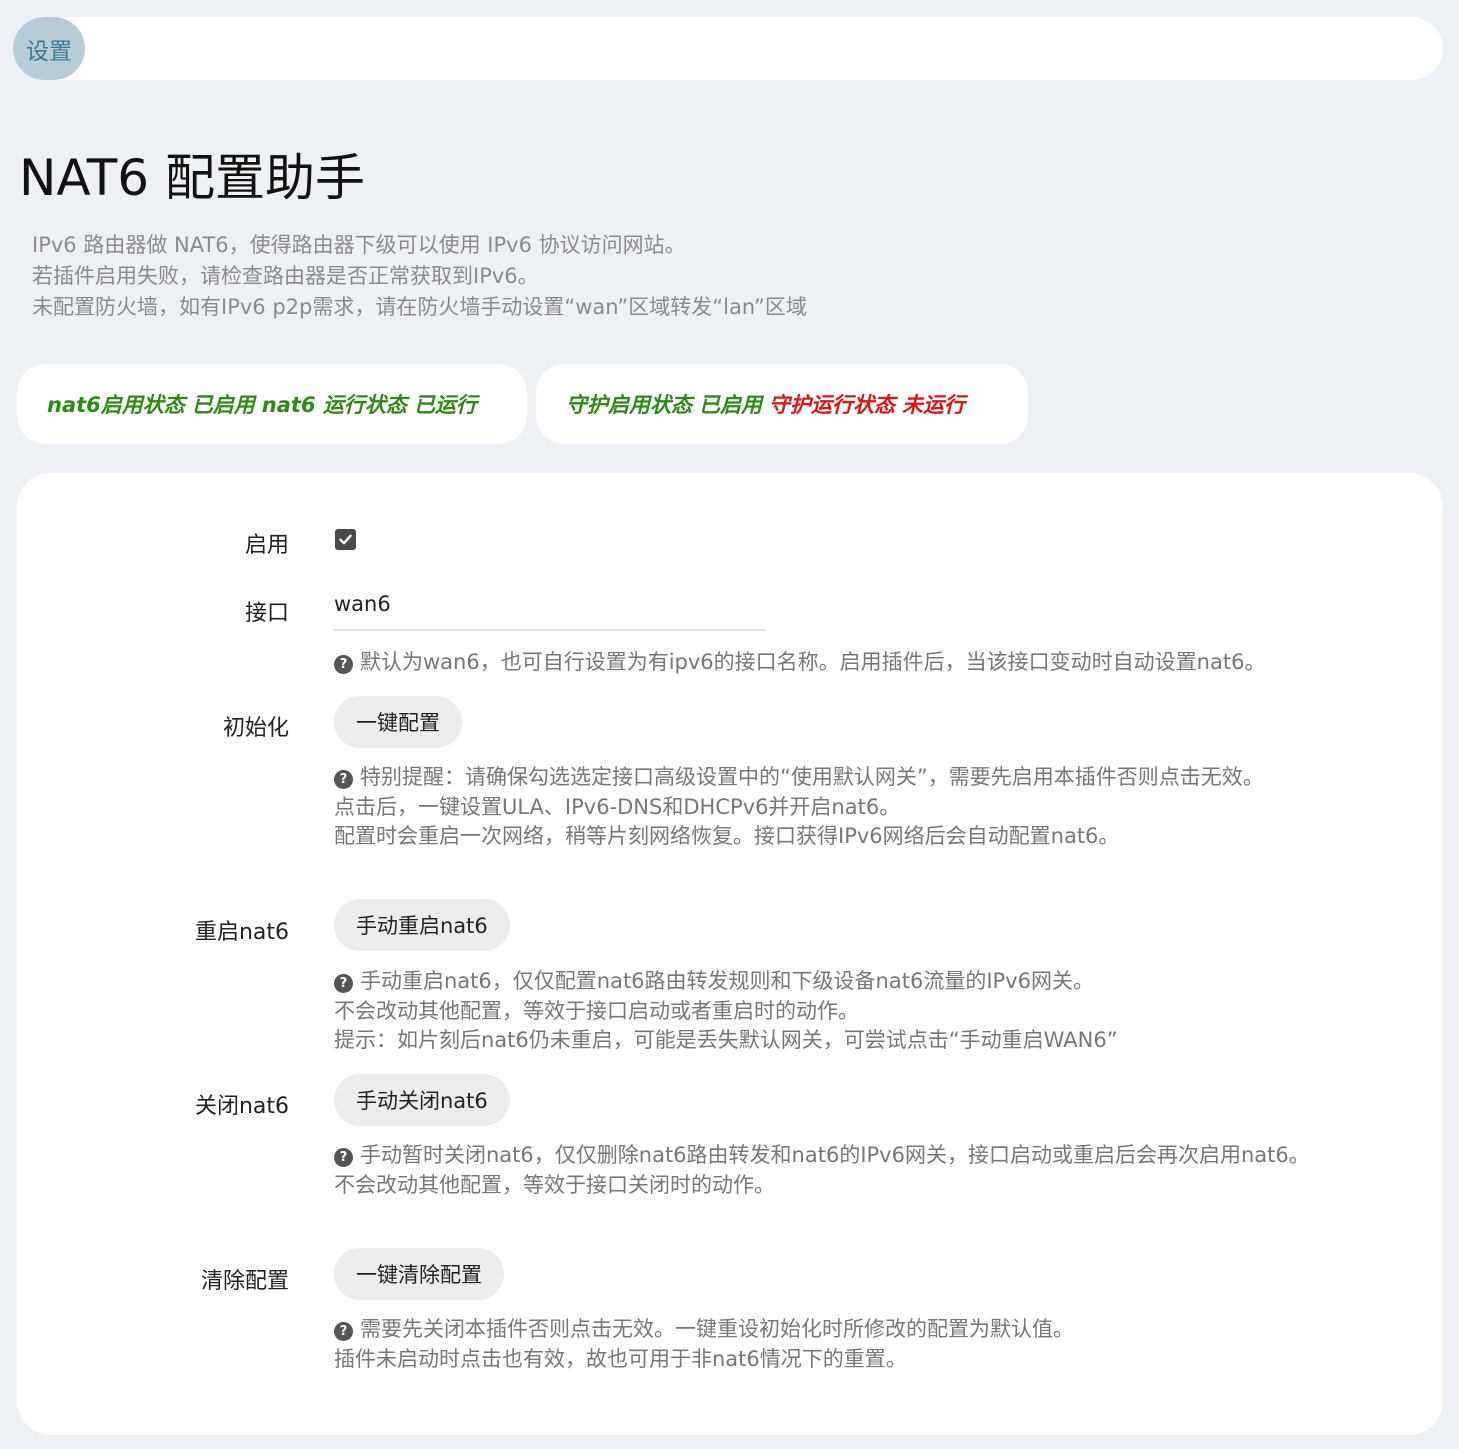 The width and height of the screenshot is (1459, 1449). What do you see at coordinates (832, 405) in the screenshot?
I see `guard-running-label: 守护运行状态` at bounding box center [832, 405].